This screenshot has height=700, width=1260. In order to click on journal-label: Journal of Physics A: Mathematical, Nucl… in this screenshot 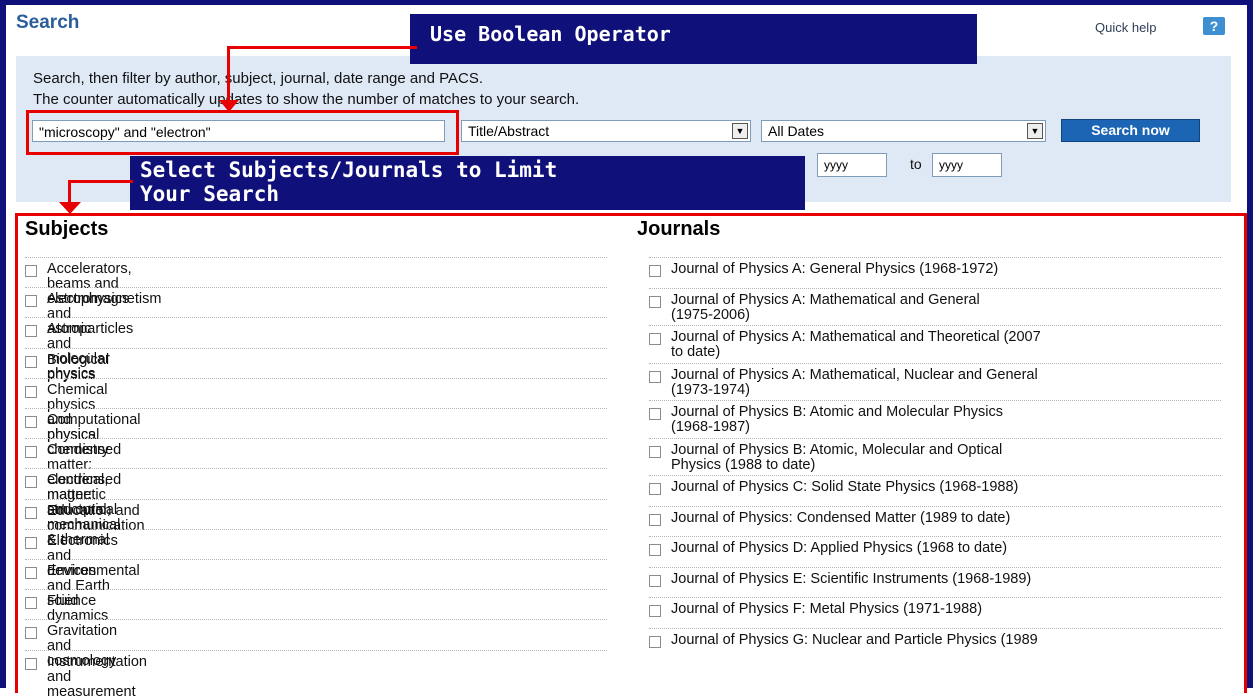, I will do `click(943, 382)`.